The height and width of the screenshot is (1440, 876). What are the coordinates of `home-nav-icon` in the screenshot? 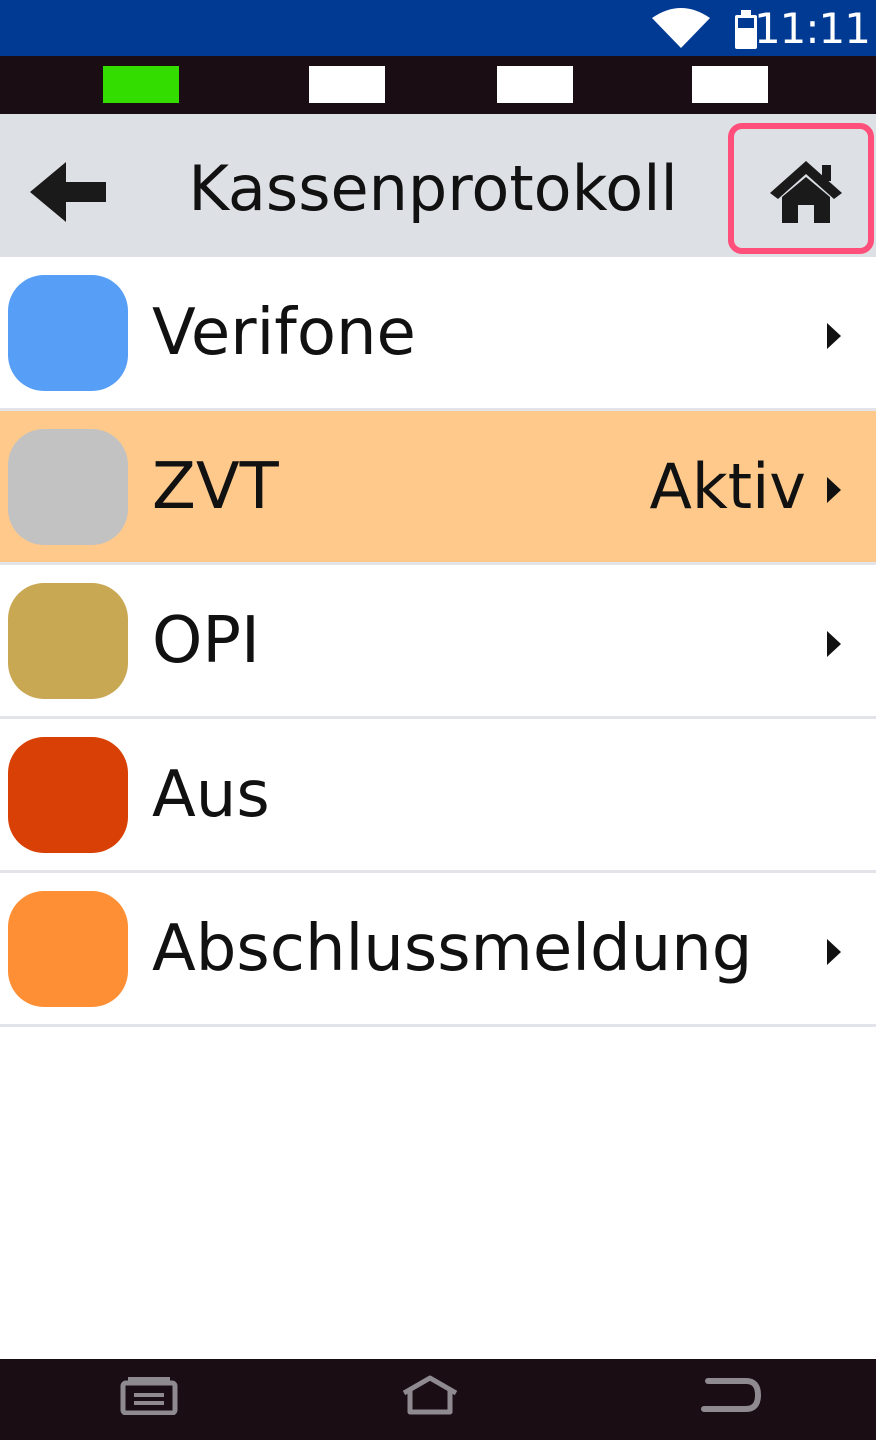 It's located at (430, 1395).